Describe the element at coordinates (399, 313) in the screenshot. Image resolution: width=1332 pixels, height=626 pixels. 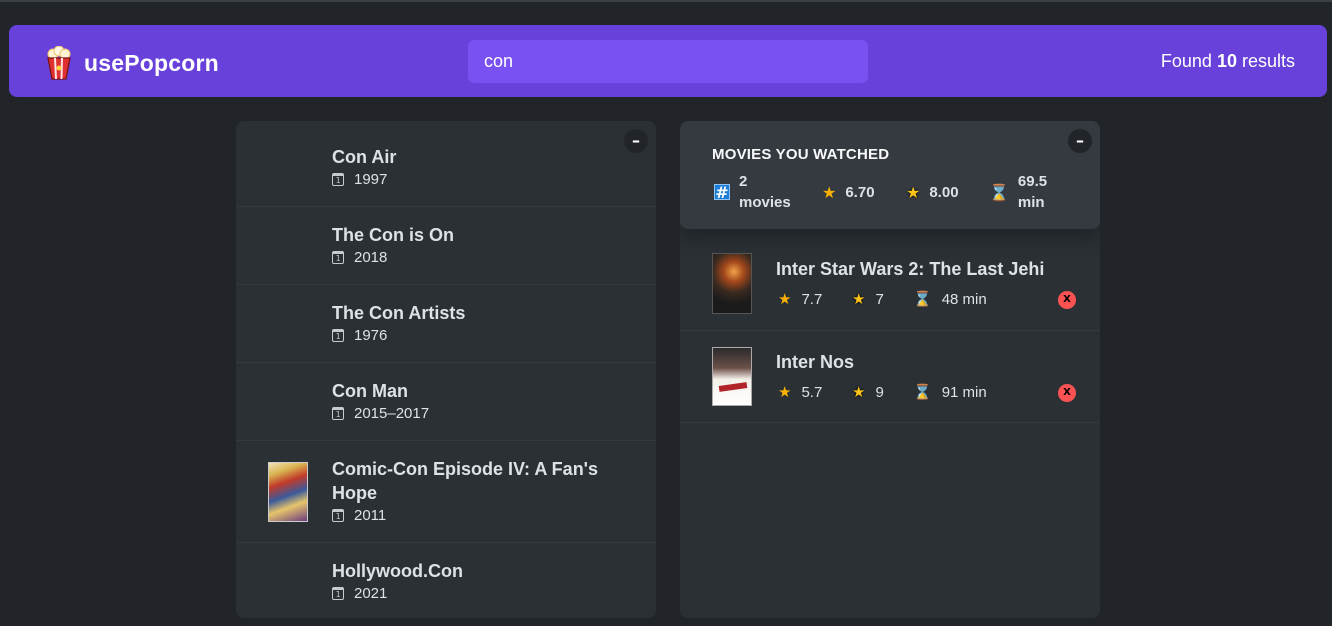
I see `movie-title: The Con Artists` at that location.